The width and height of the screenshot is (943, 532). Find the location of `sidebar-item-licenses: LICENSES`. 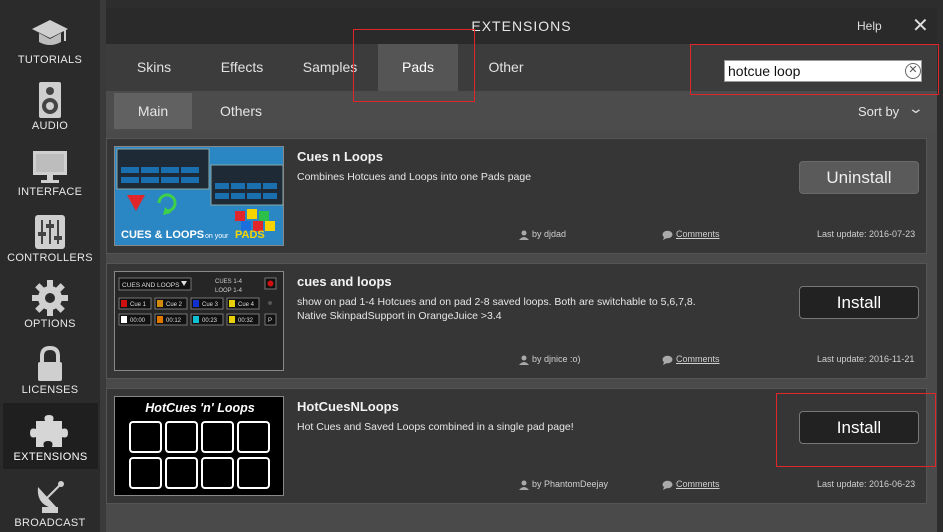

sidebar-item-licenses: LICENSES is located at coordinates (50, 369).